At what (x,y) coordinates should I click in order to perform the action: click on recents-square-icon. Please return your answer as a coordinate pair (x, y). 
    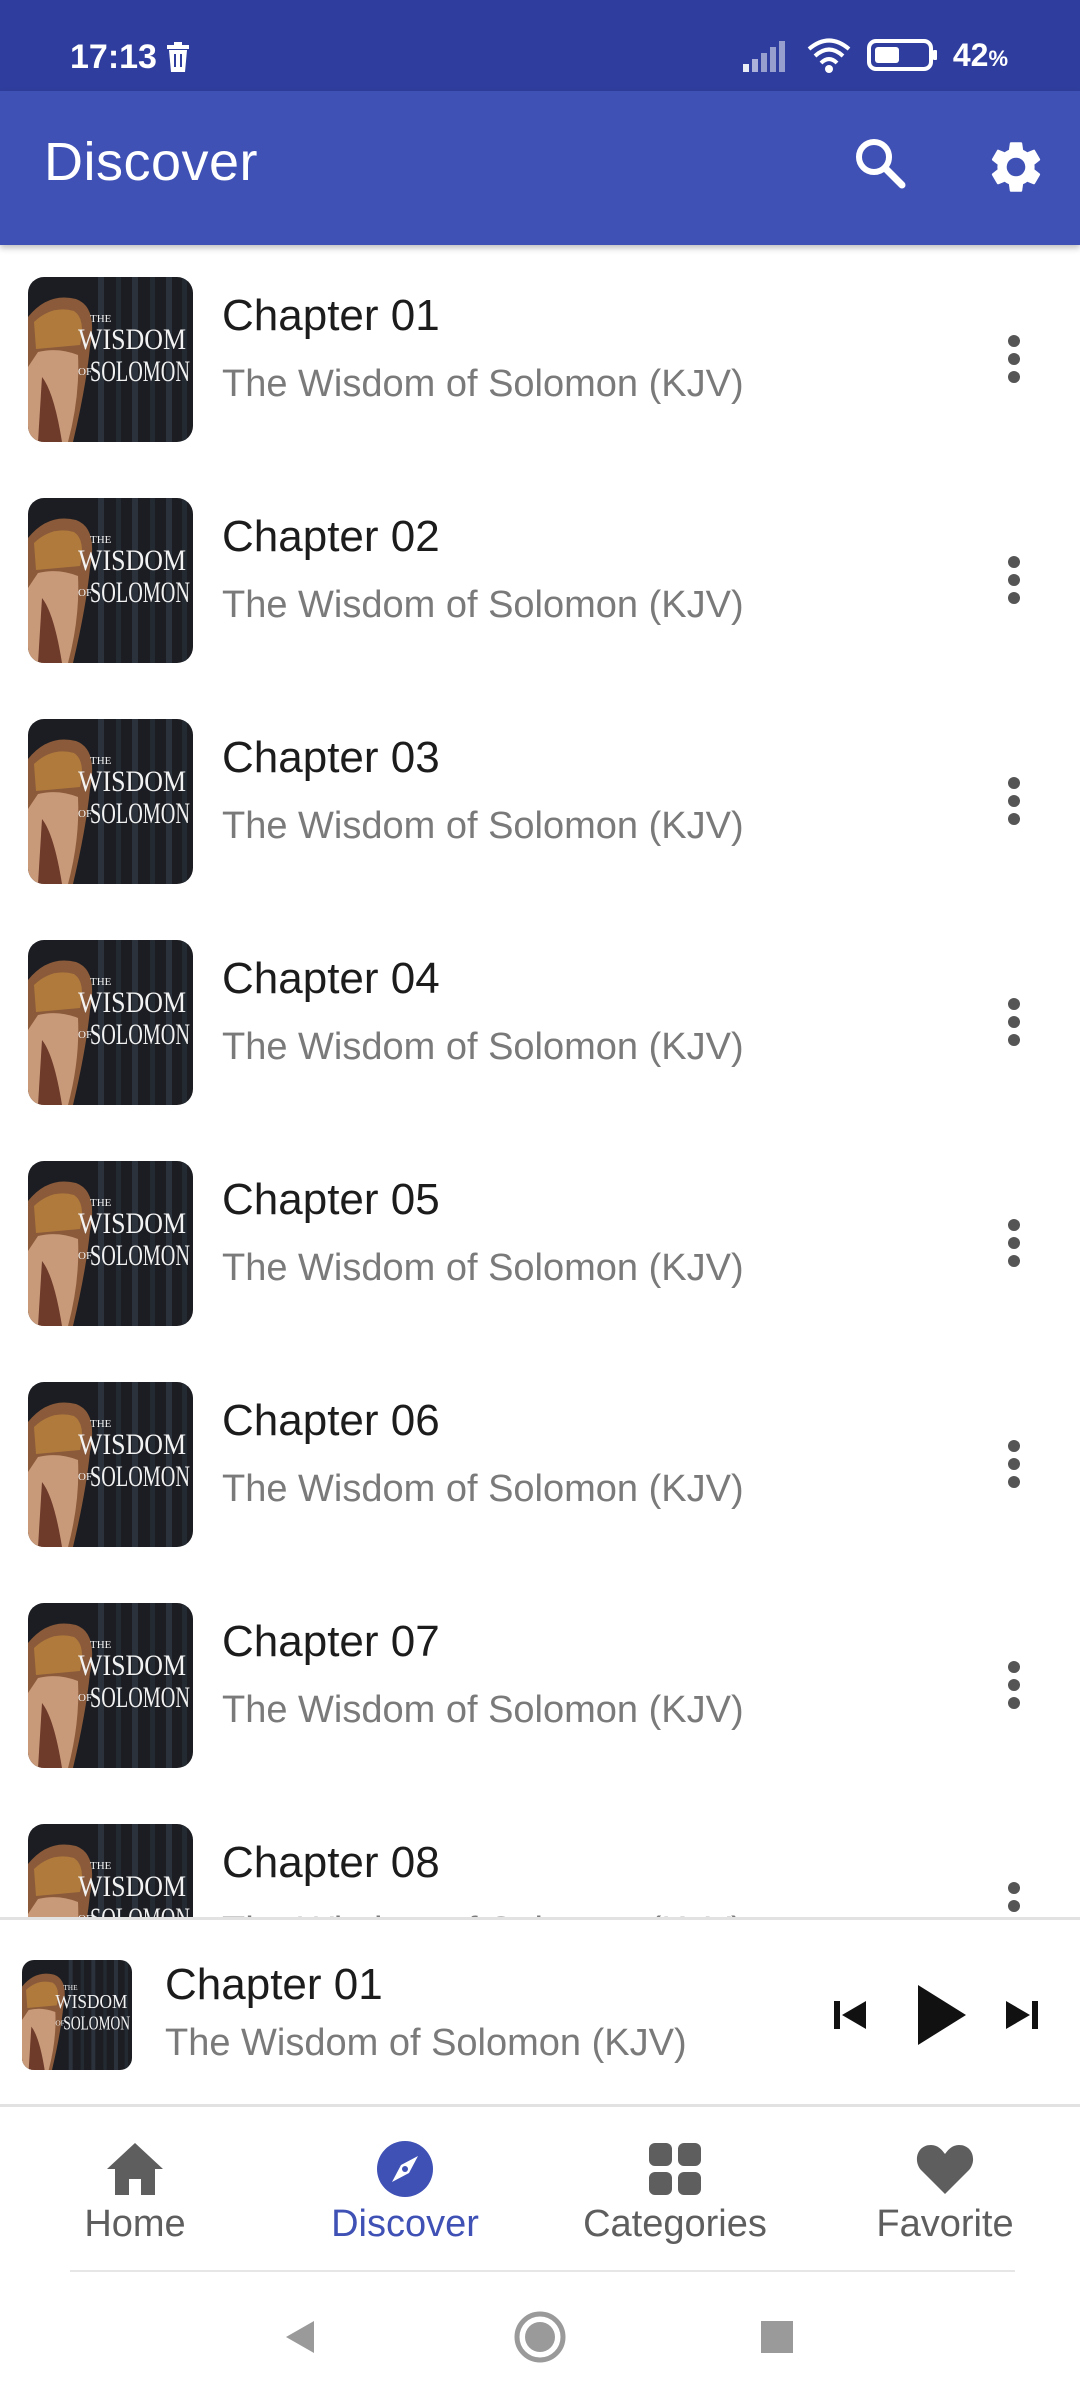
    Looking at the image, I should click on (777, 2337).